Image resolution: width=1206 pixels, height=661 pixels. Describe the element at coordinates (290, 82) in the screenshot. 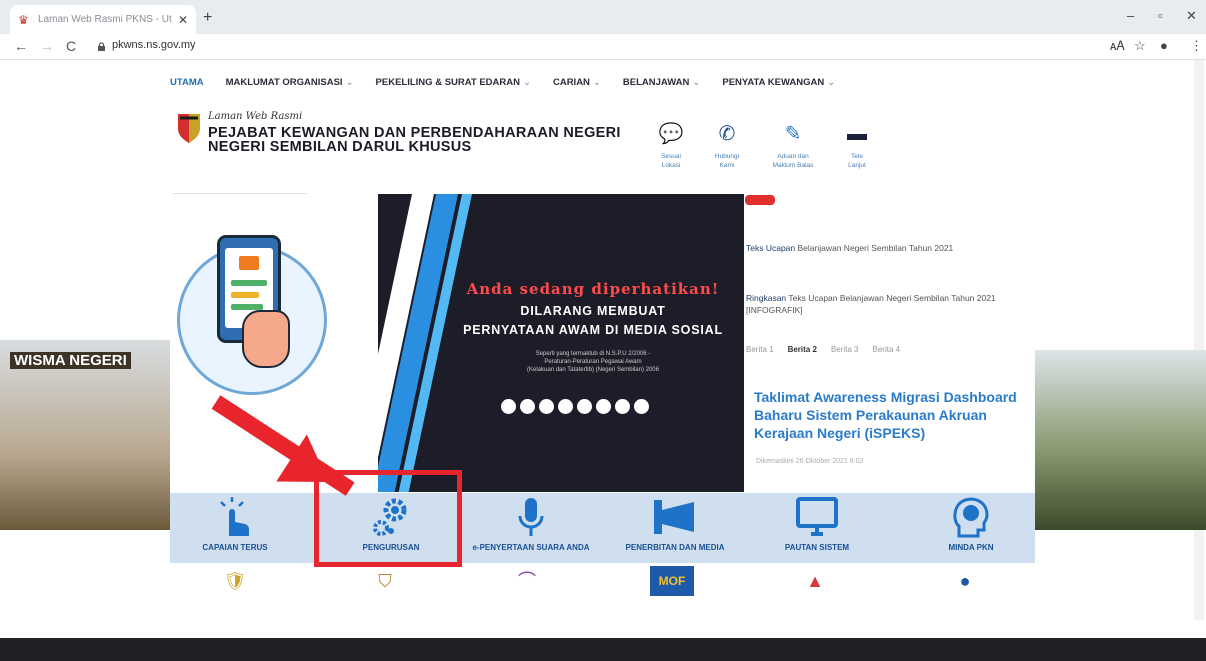

I see `menu-item-maklumat-organisasi: MAKLUMAT ORGANISASI ⌄` at that location.